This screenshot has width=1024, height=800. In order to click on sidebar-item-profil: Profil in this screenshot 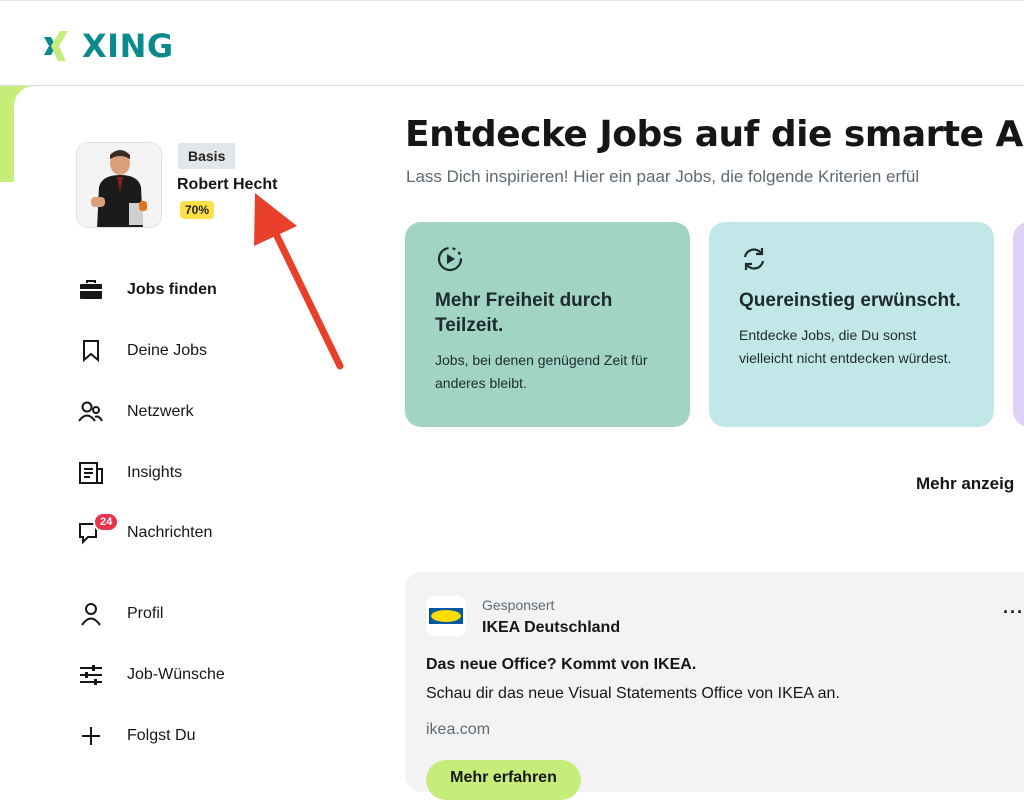, I will do `click(120, 614)`.